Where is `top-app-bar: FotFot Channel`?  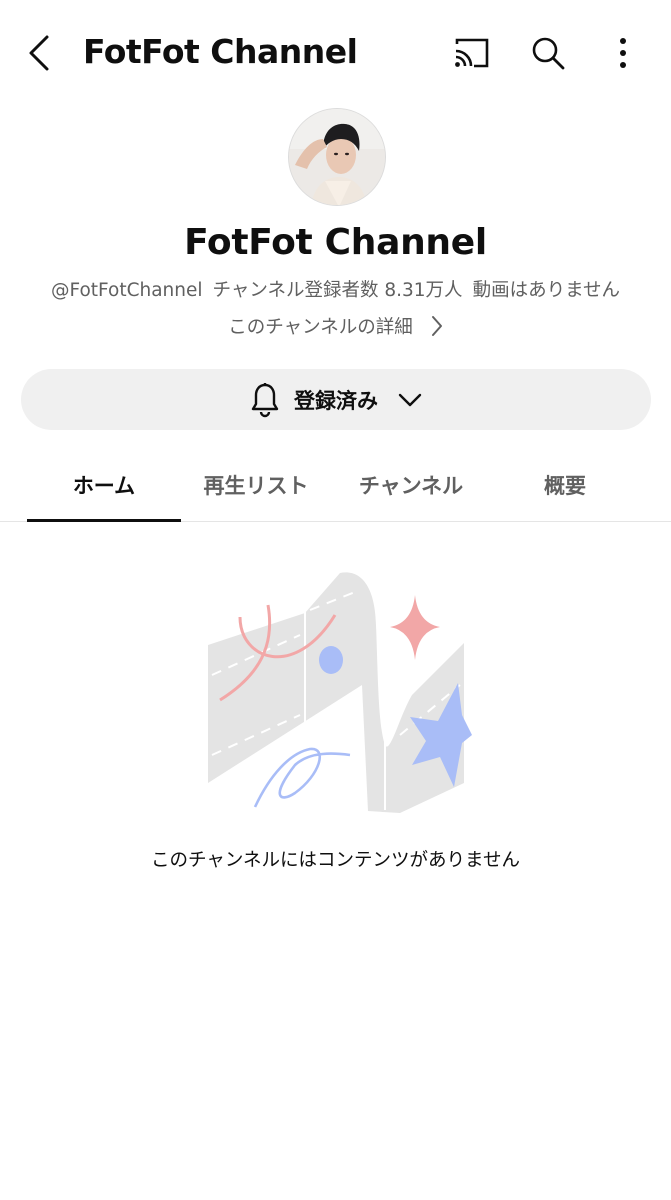 top-app-bar: FotFot Channel is located at coordinates (335, 53).